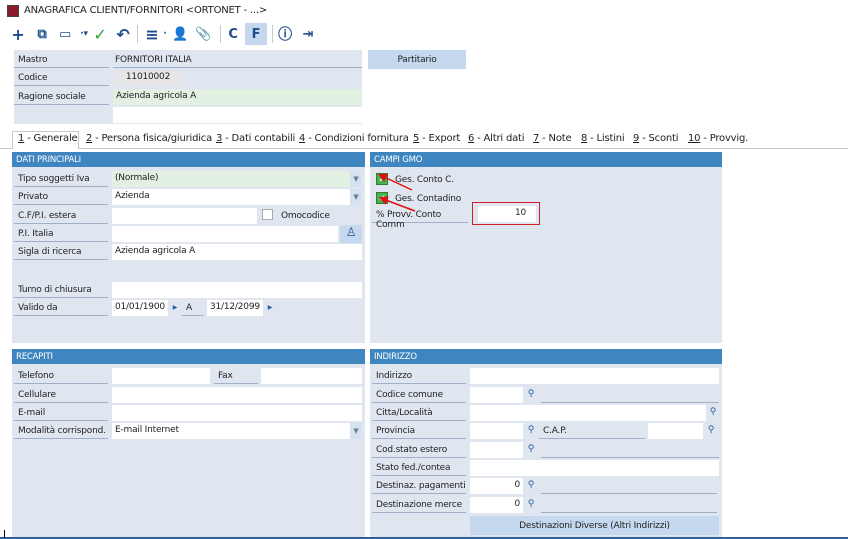 This screenshot has width=848, height=539. I want to click on dropdown-arrow-icon: ·▾, so click(84, 34).